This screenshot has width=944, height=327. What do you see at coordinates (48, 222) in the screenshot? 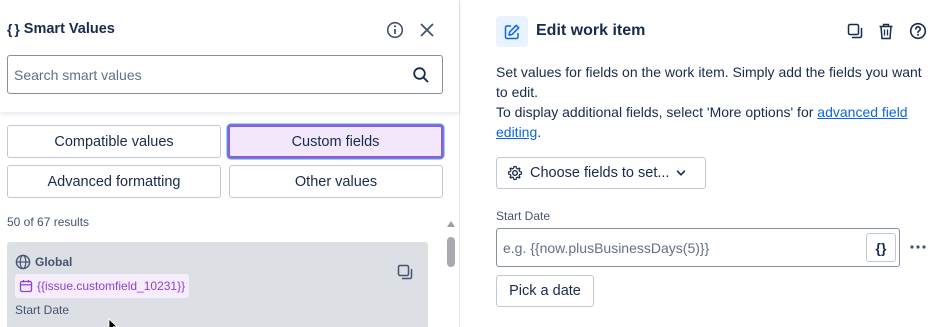
I see `results-count: 50 of 67 results` at bounding box center [48, 222].